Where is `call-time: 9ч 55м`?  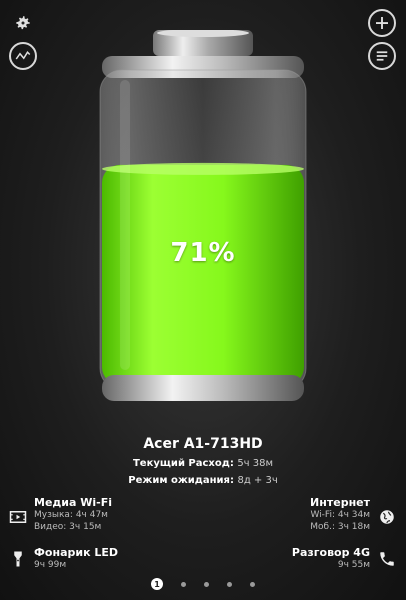 call-time: 9ч 55м is located at coordinates (353, 565).